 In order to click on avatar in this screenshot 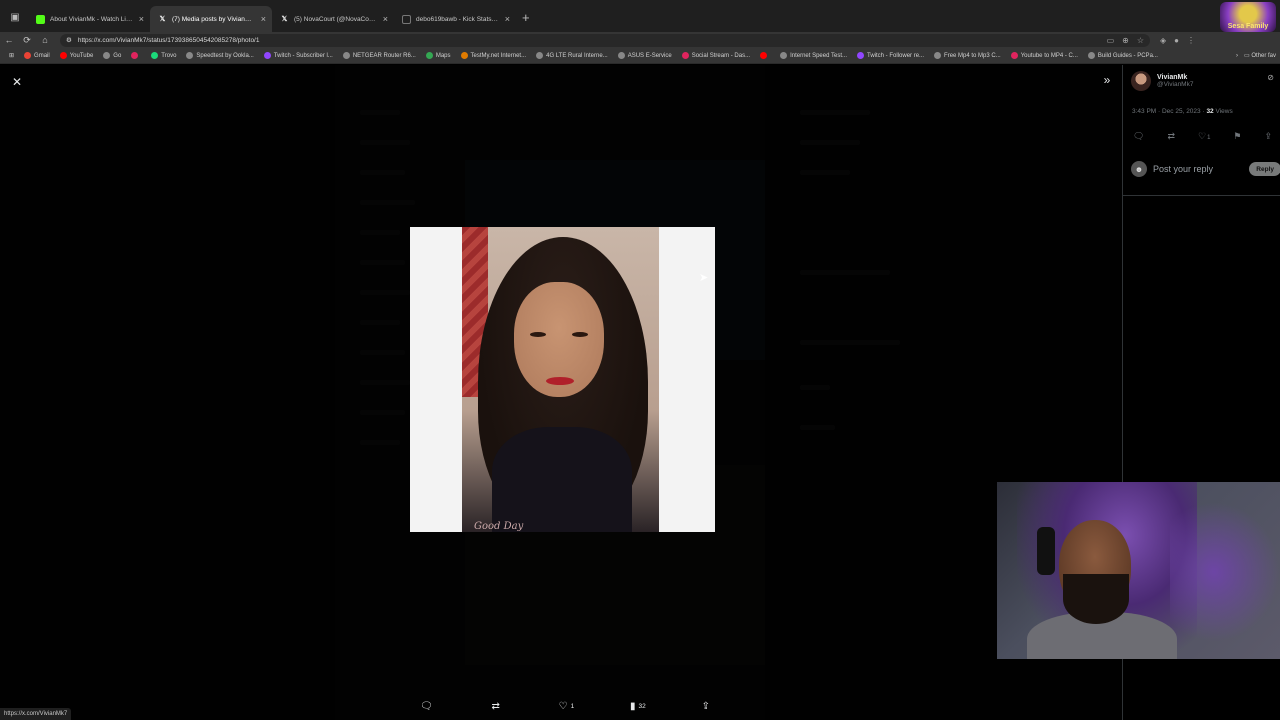, I will do `click(1141, 81)`.